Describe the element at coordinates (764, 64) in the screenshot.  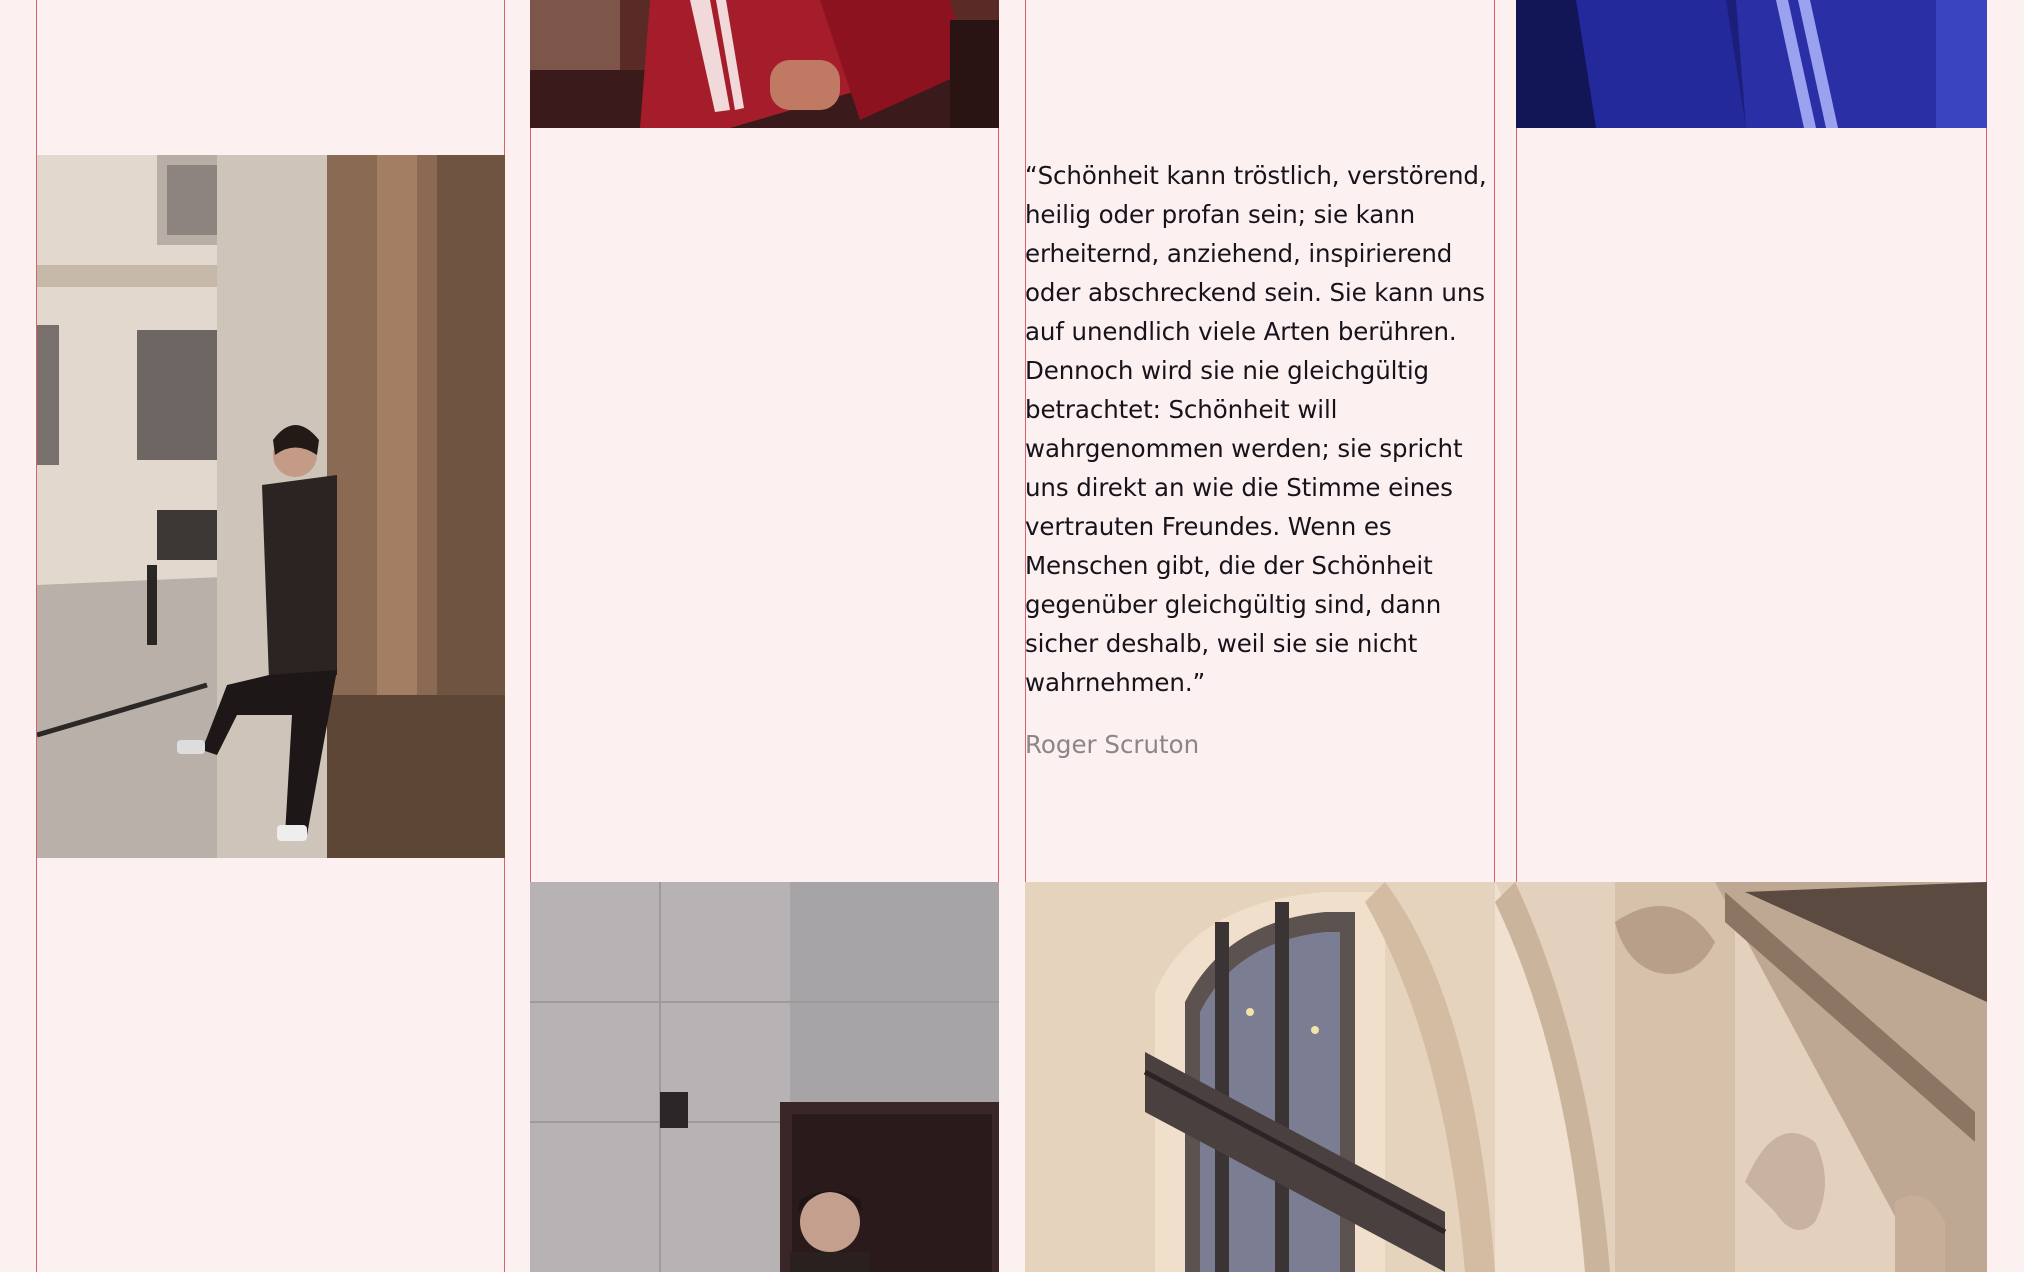
I see `red-tracksuit-photo` at that location.